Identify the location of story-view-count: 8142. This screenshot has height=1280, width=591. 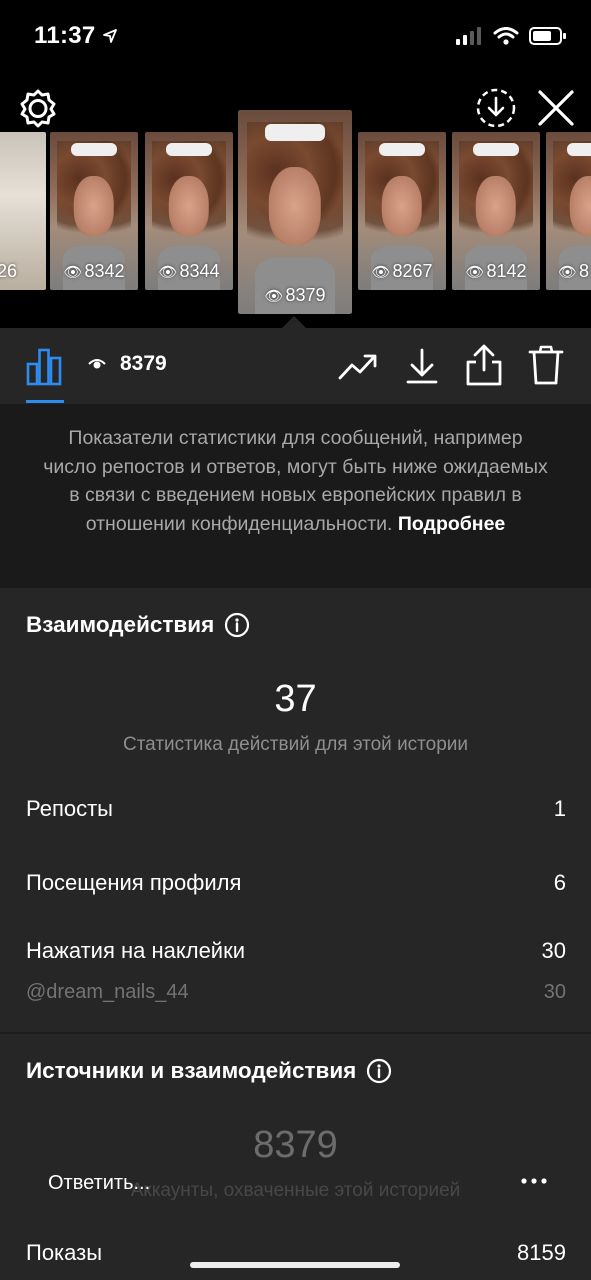
(506, 271).